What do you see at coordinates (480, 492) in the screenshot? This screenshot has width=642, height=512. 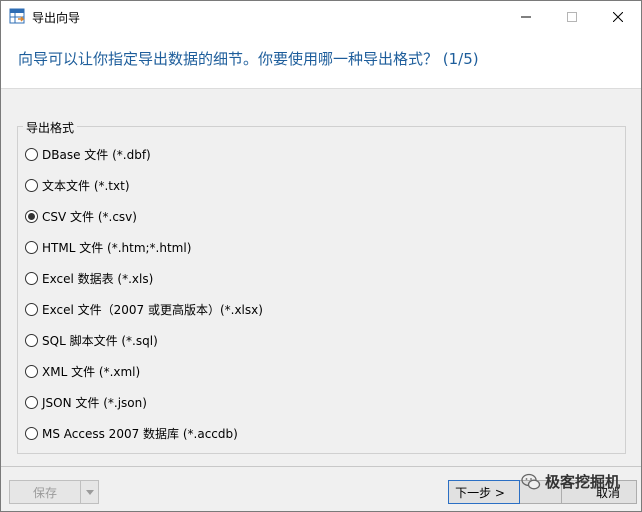 I see `next-label: 下一步 >` at bounding box center [480, 492].